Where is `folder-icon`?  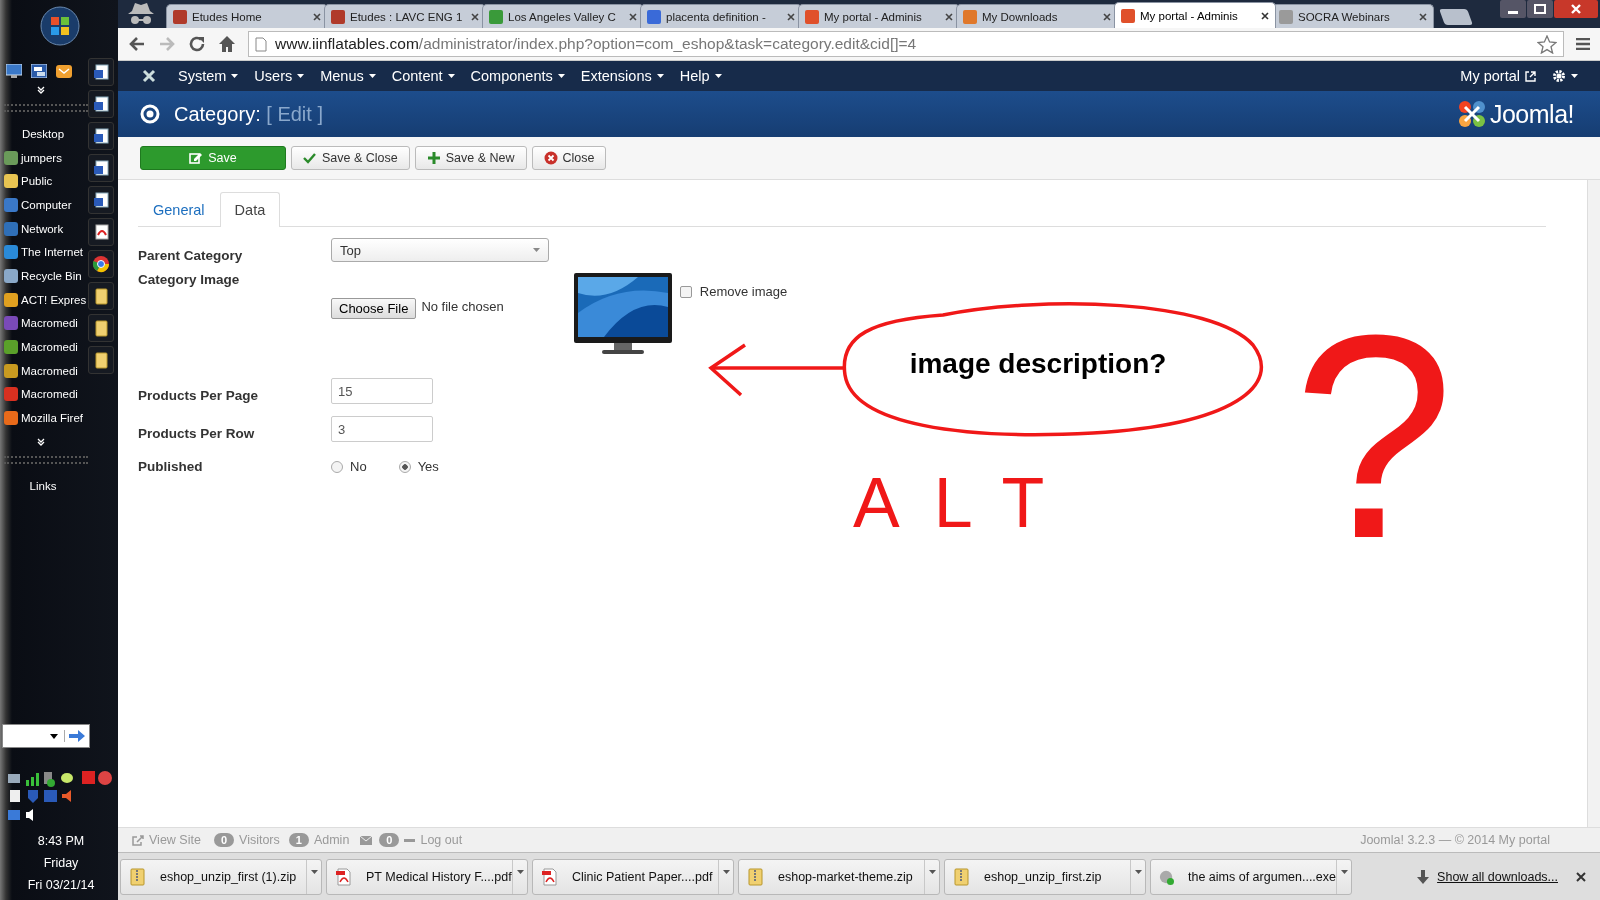
folder-icon is located at coordinates (101, 360).